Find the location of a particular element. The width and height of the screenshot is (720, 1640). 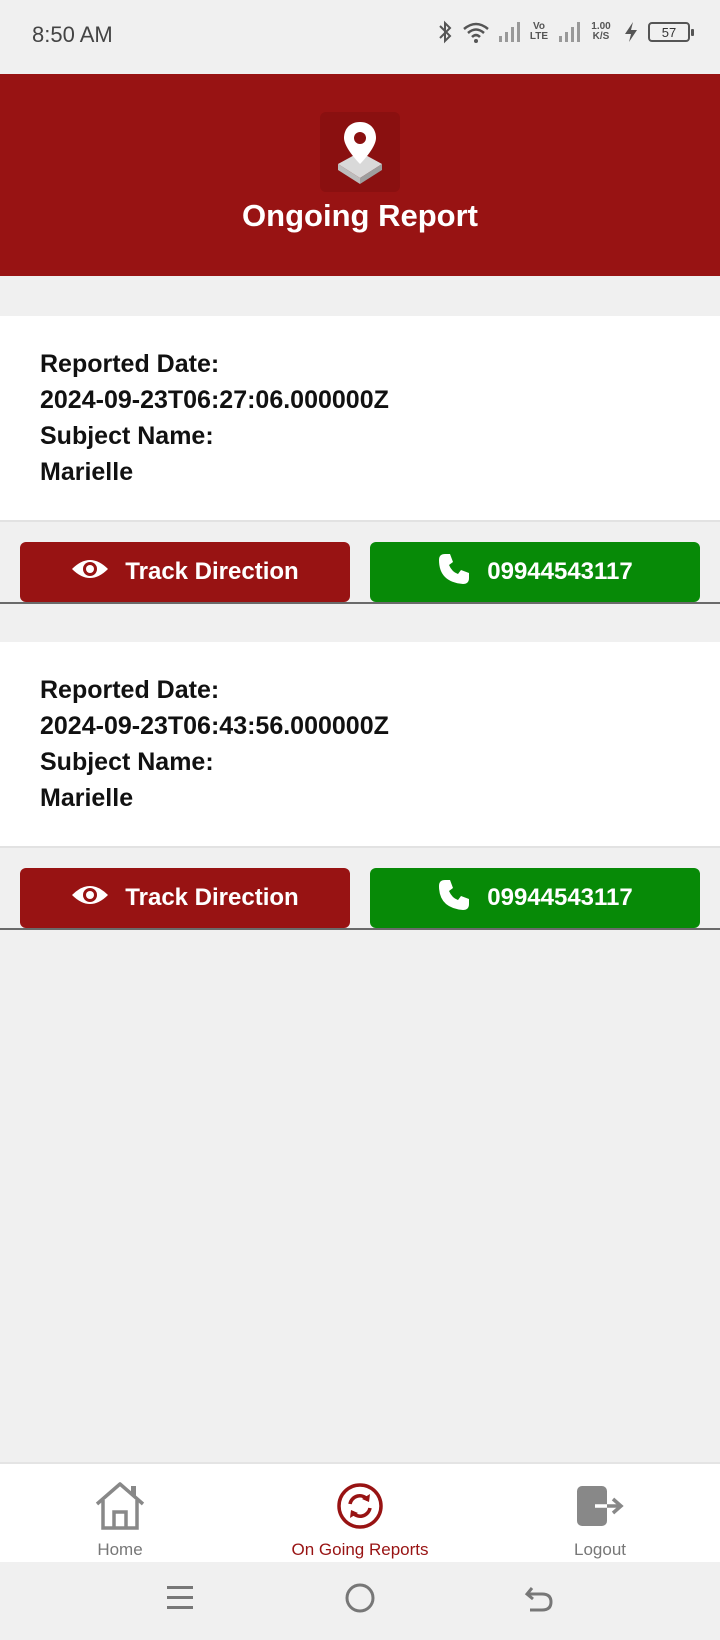

home-icon is located at coordinates (120, 1506).